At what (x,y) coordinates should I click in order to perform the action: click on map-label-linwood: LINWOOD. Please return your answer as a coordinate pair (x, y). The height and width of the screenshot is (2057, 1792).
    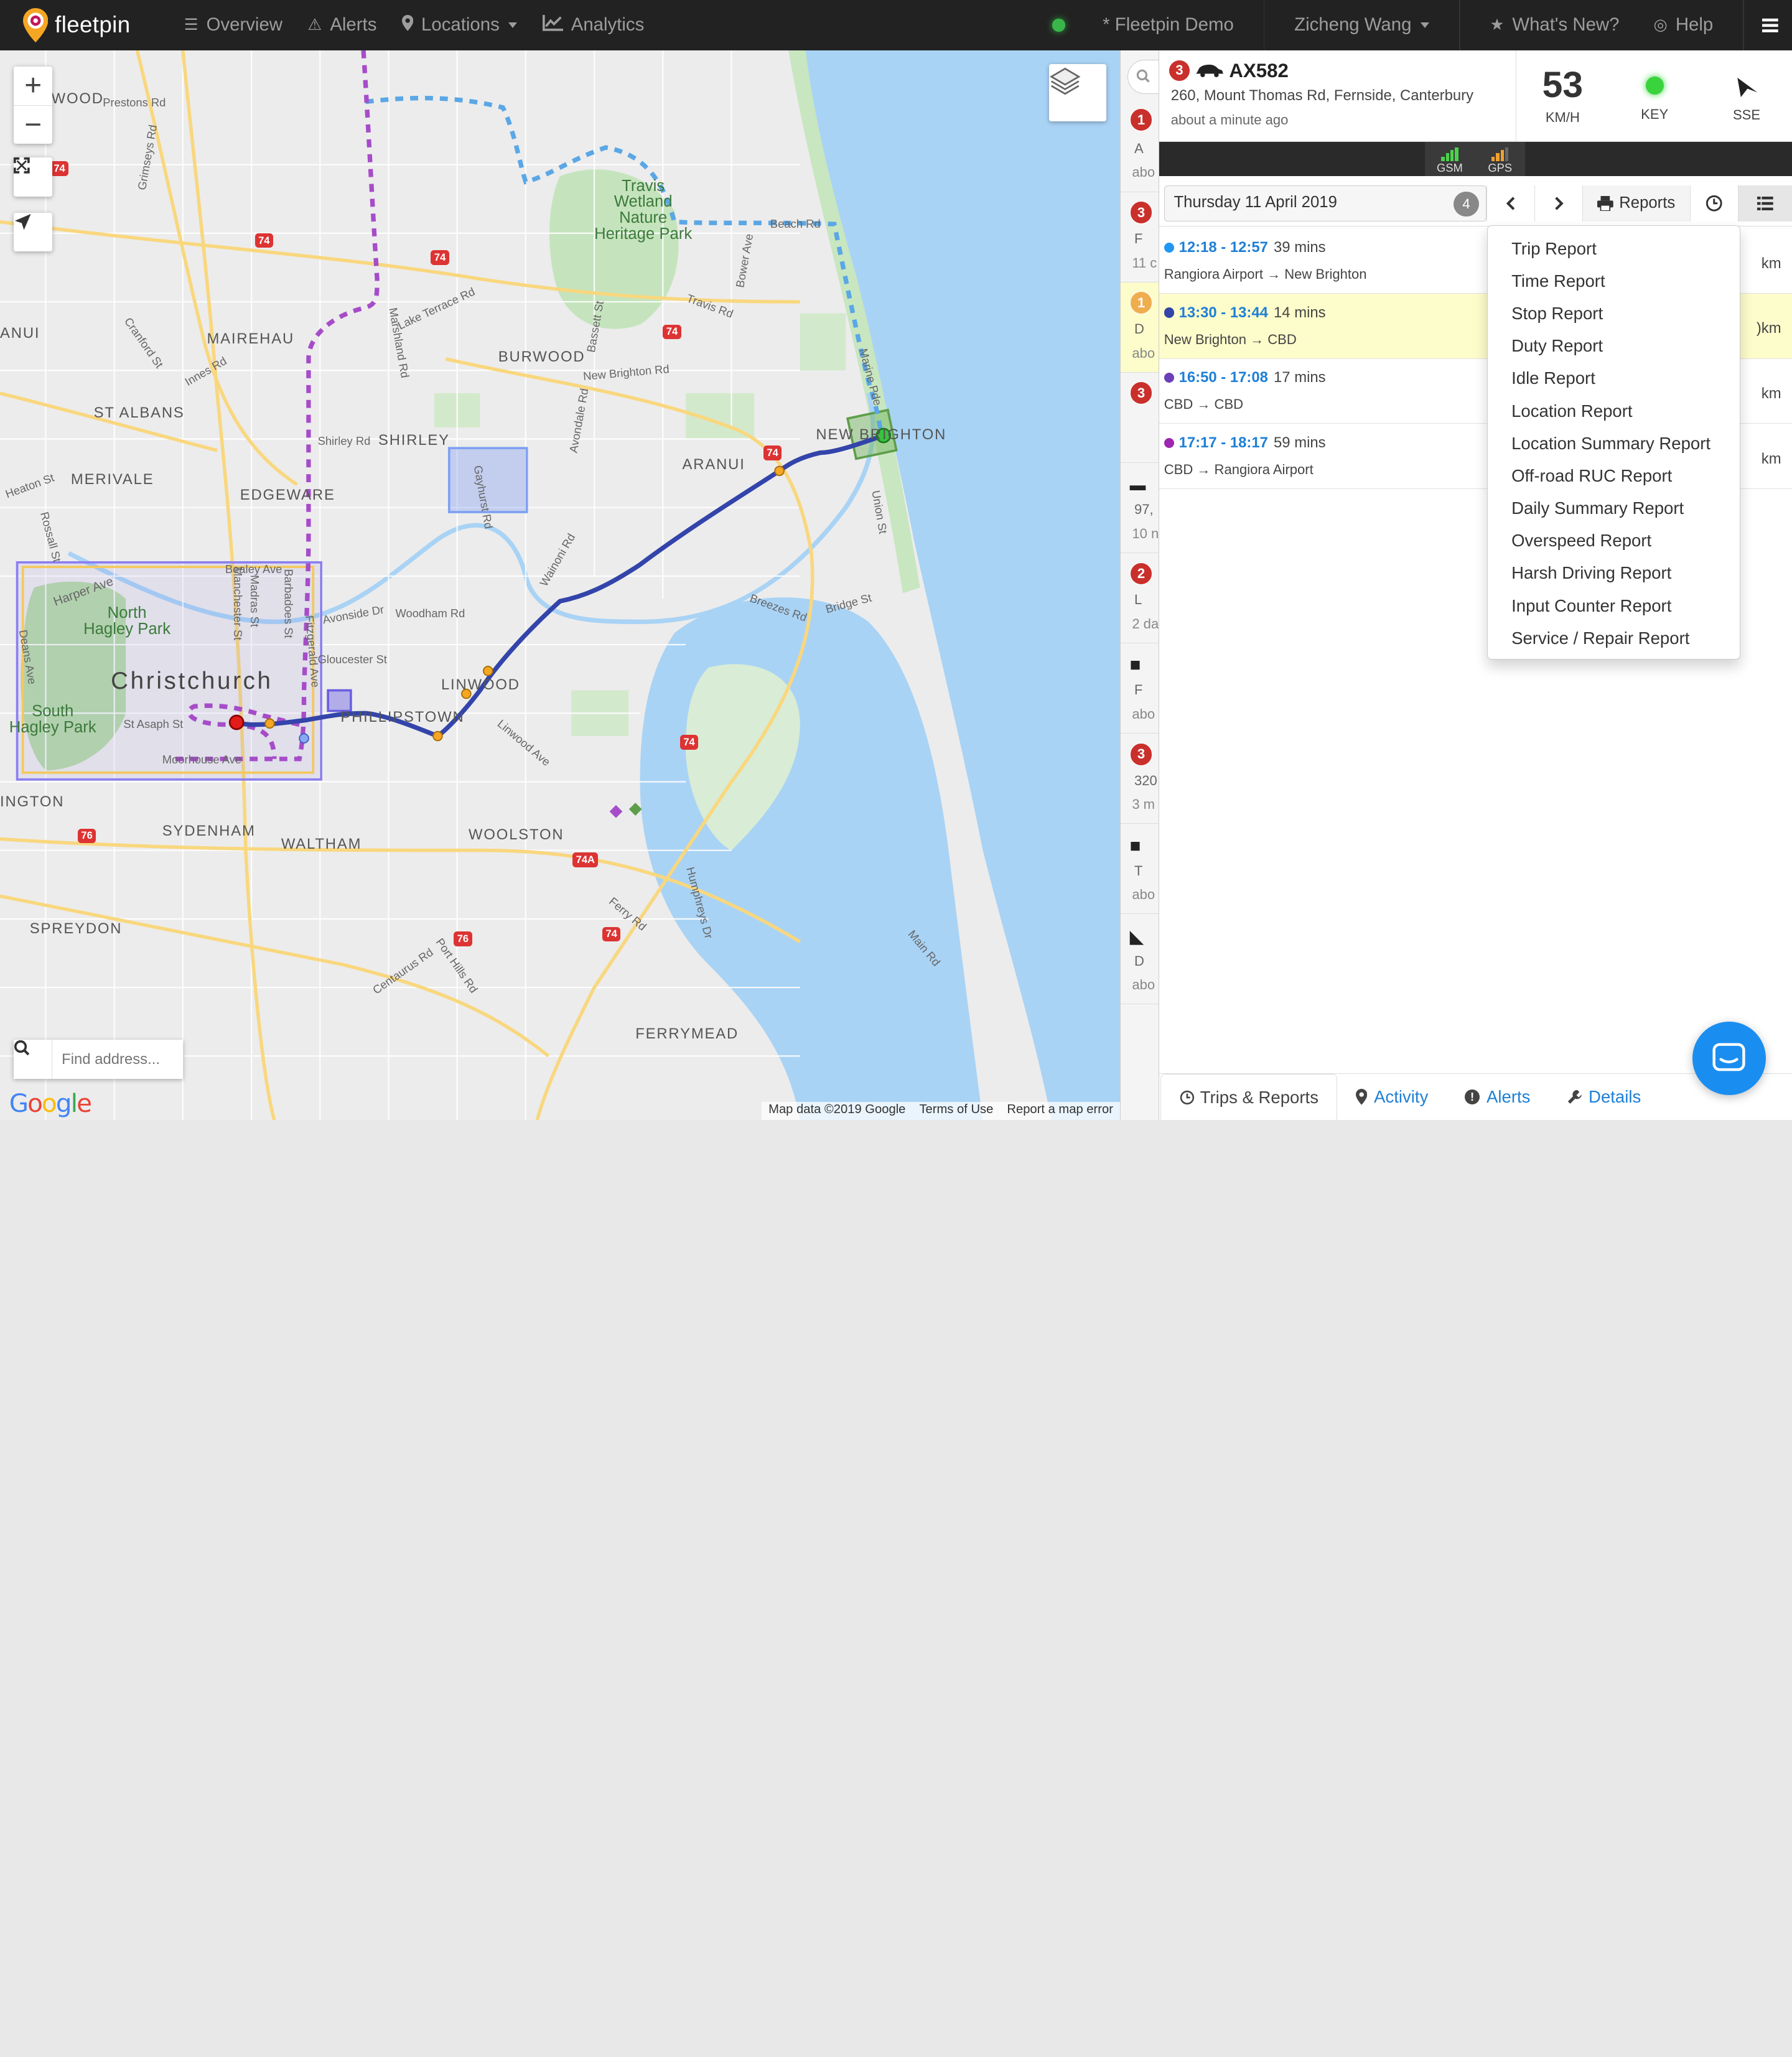
    Looking at the image, I should click on (480, 685).